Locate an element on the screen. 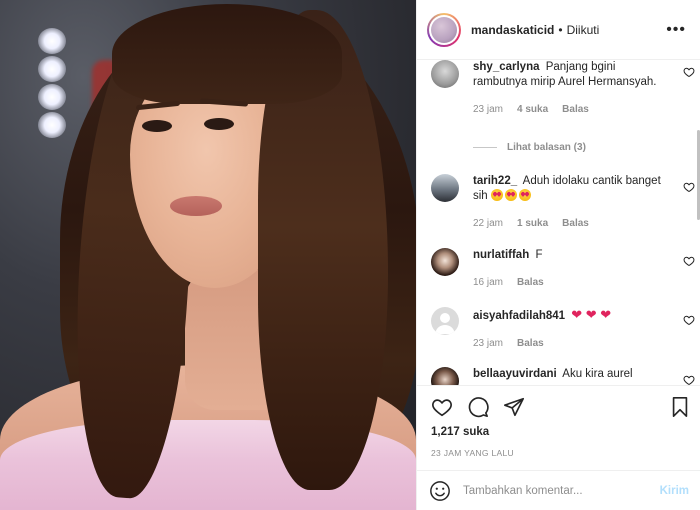 The height and width of the screenshot is (510, 700). comment-time: 16 jam is located at coordinates (488, 282).